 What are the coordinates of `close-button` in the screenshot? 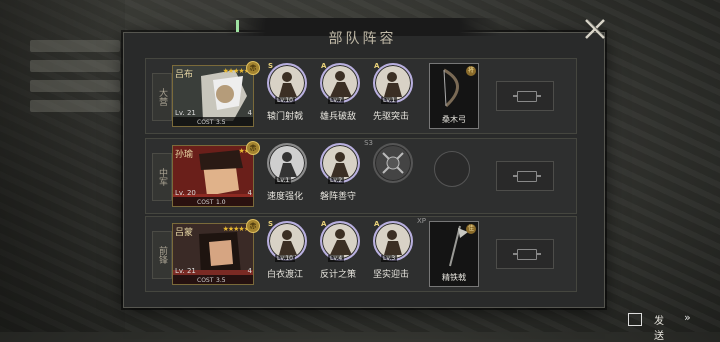 It's located at (595, 29).